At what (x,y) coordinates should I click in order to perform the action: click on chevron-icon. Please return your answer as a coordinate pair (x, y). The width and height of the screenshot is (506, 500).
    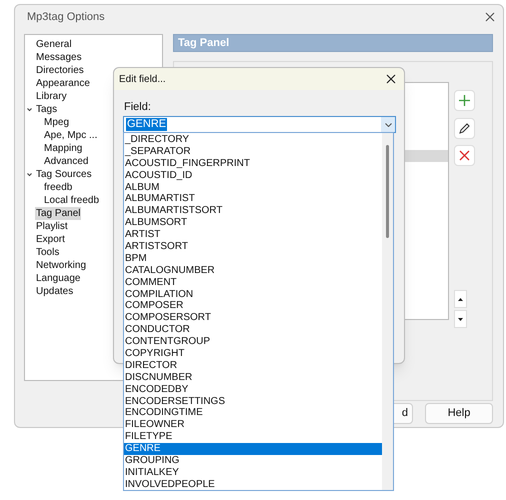
    Looking at the image, I should click on (388, 124).